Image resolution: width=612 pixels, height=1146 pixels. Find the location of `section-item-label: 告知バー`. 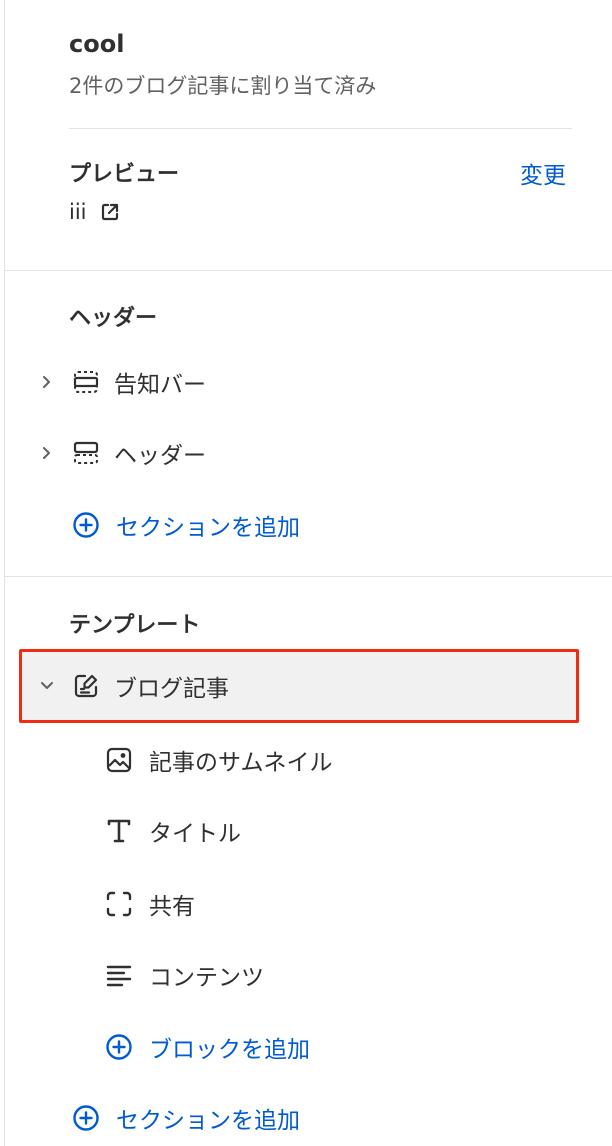

section-item-label: 告知バー is located at coordinates (160, 385).